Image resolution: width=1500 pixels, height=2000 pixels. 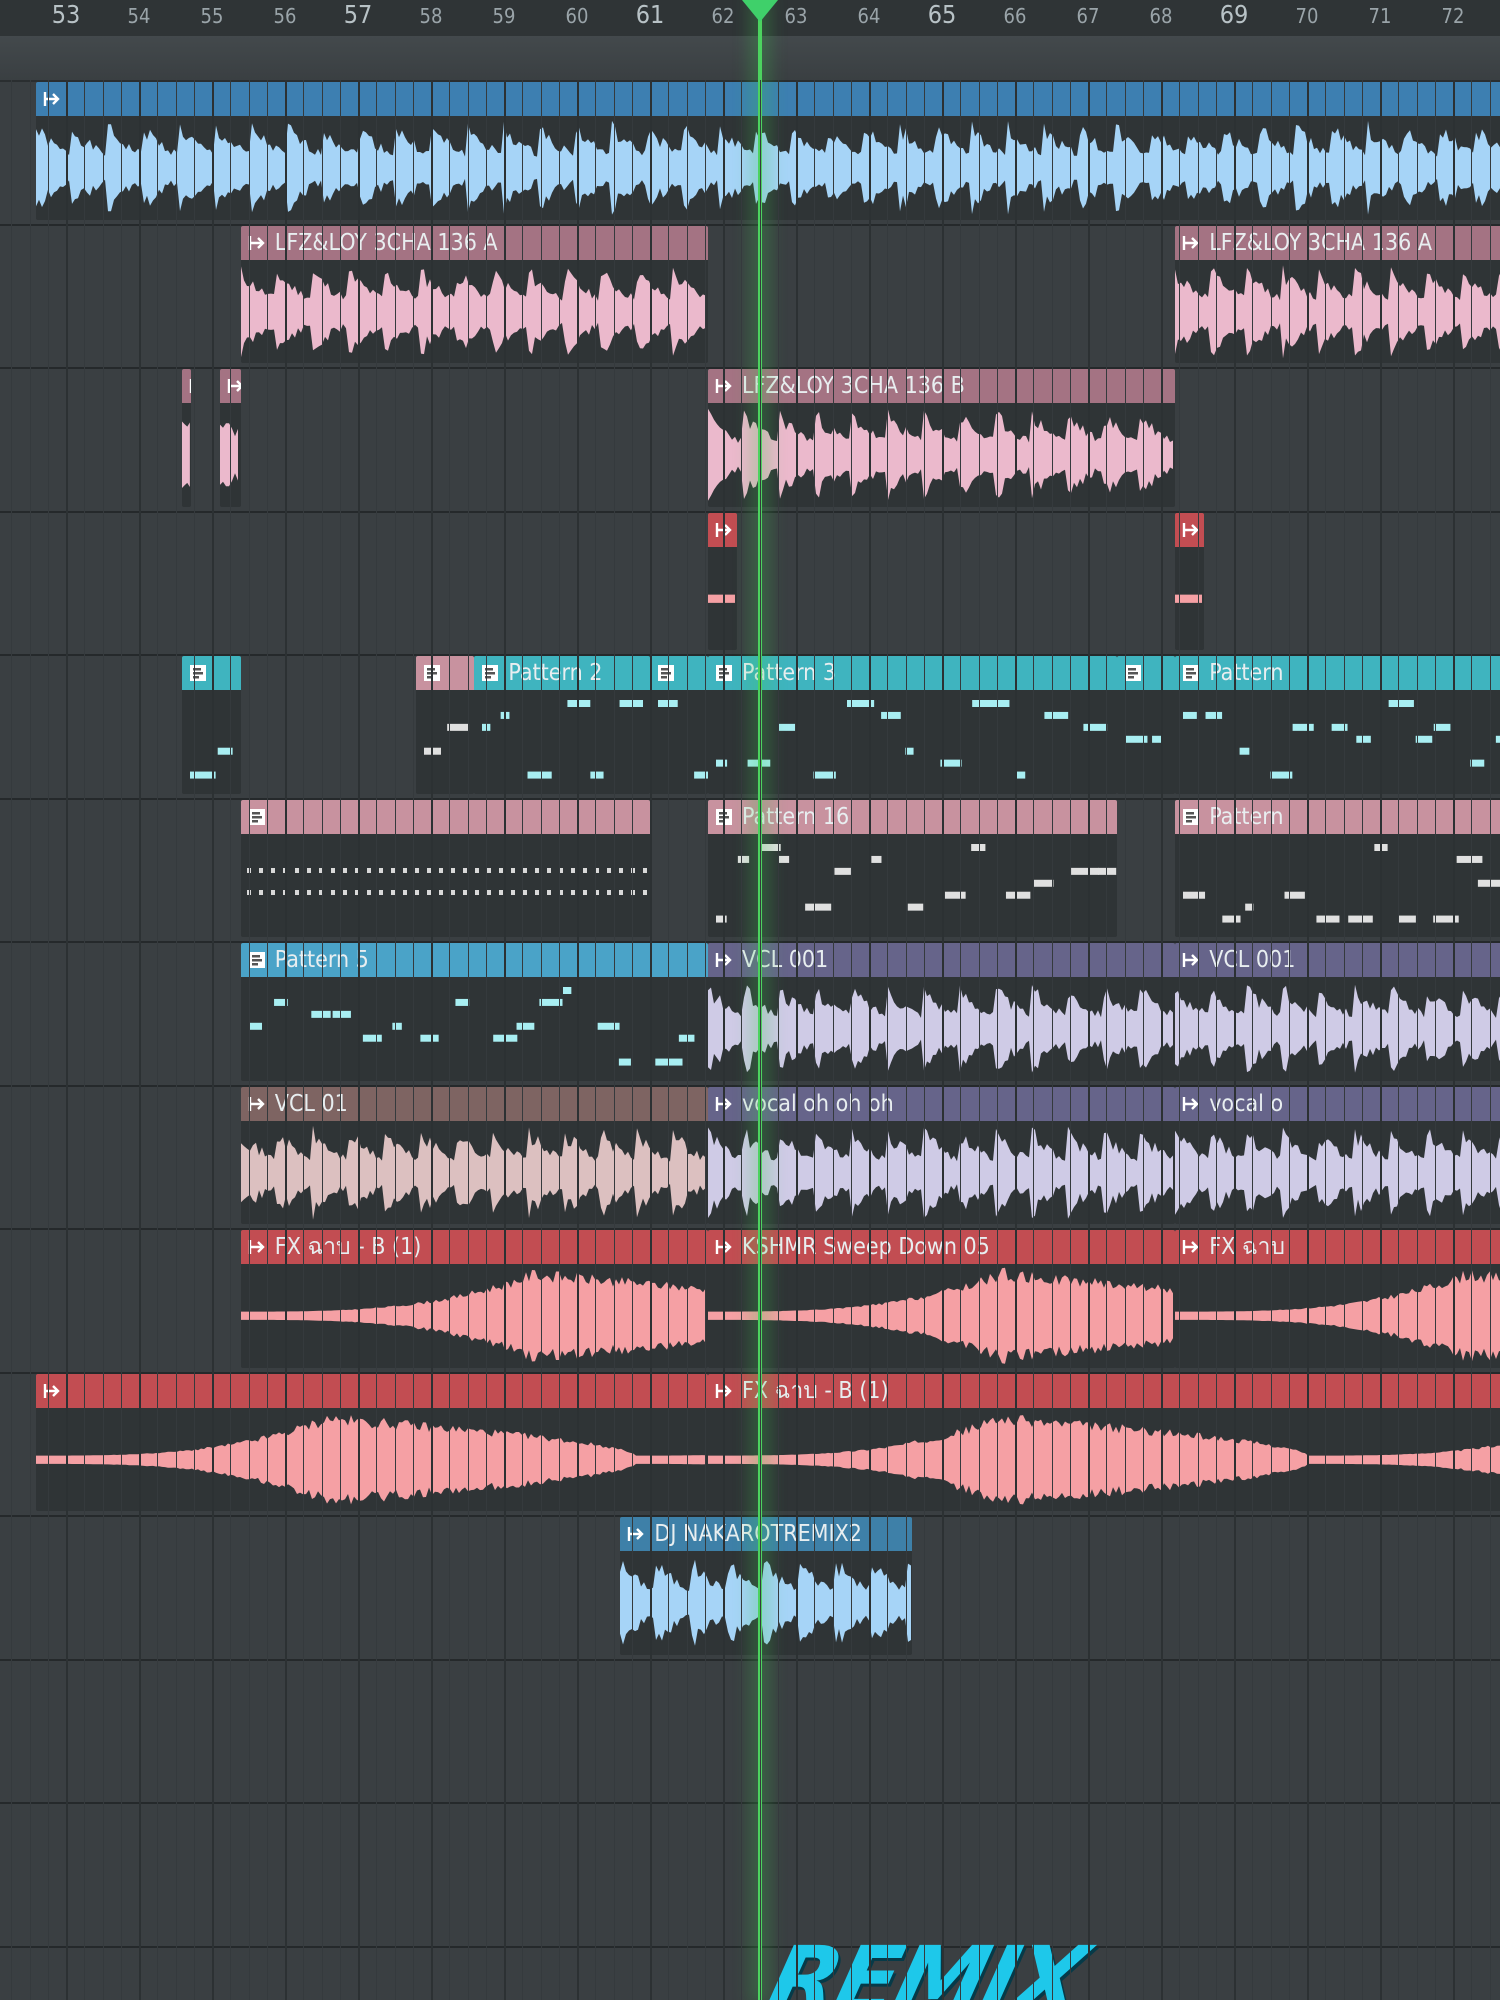 I want to click on bar-number-69: 69, so click(x=1234, y=14).